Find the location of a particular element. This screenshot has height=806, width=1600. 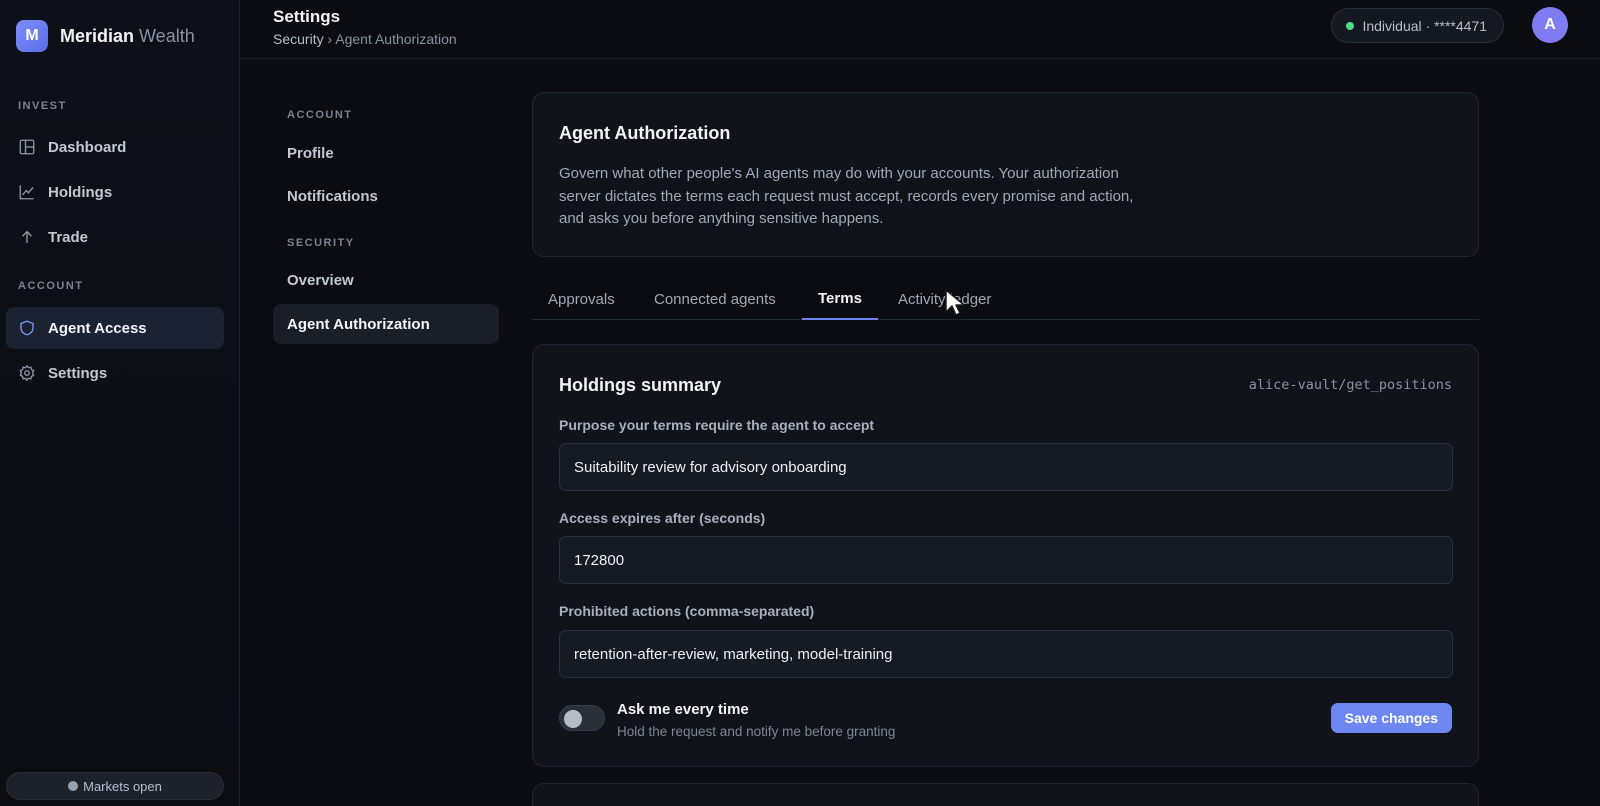

sidebar-item-holdings: Holdings is located at coordinates (115, 192).